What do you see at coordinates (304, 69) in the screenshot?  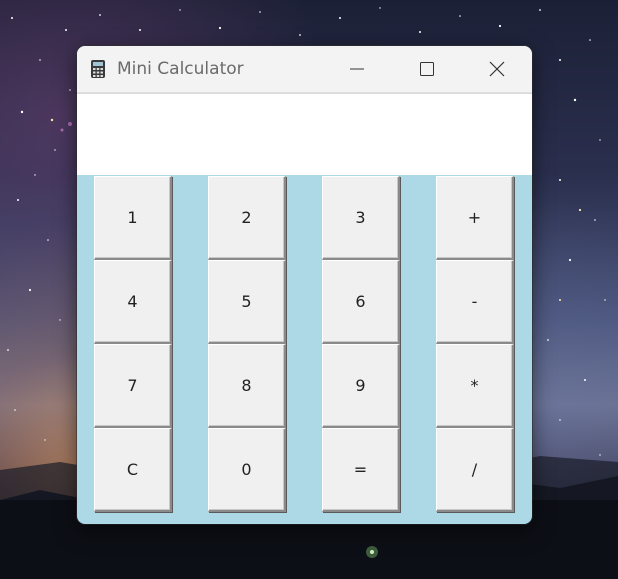 I see `title-bar: Mini Calculator` at bounding box center [304, 69].